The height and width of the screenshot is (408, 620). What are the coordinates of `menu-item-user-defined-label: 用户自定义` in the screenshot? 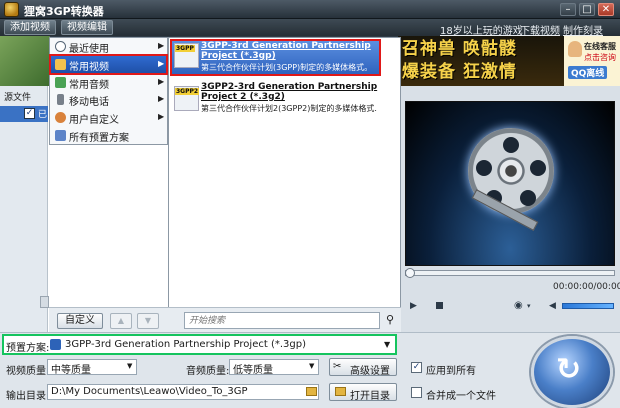 It's located at (94, 120).